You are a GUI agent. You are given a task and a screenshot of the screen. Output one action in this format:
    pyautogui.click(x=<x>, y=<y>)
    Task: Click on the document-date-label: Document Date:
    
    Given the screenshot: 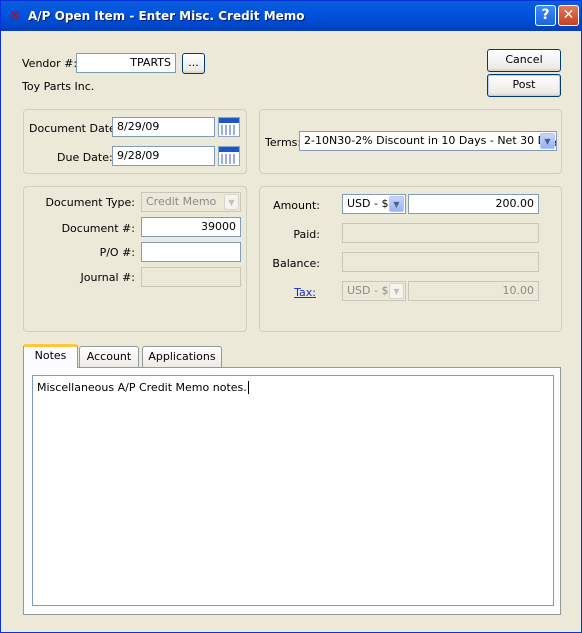 What is the action you would take?
    pyautogui.click(x=74, y=128)
    